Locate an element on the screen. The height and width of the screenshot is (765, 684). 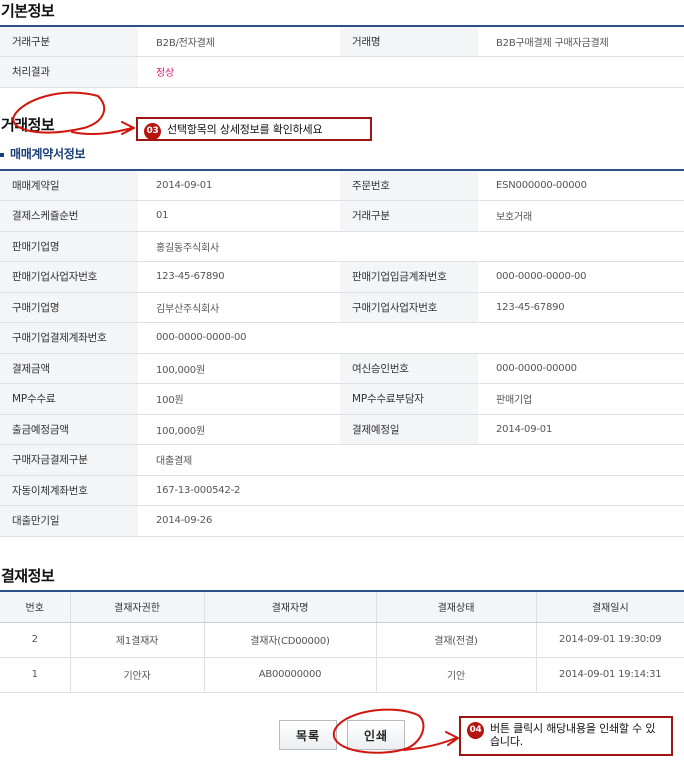
table-row: 결제스케쥴순번 01 거래구분 보호거래 is located at coordinates (342, 216).